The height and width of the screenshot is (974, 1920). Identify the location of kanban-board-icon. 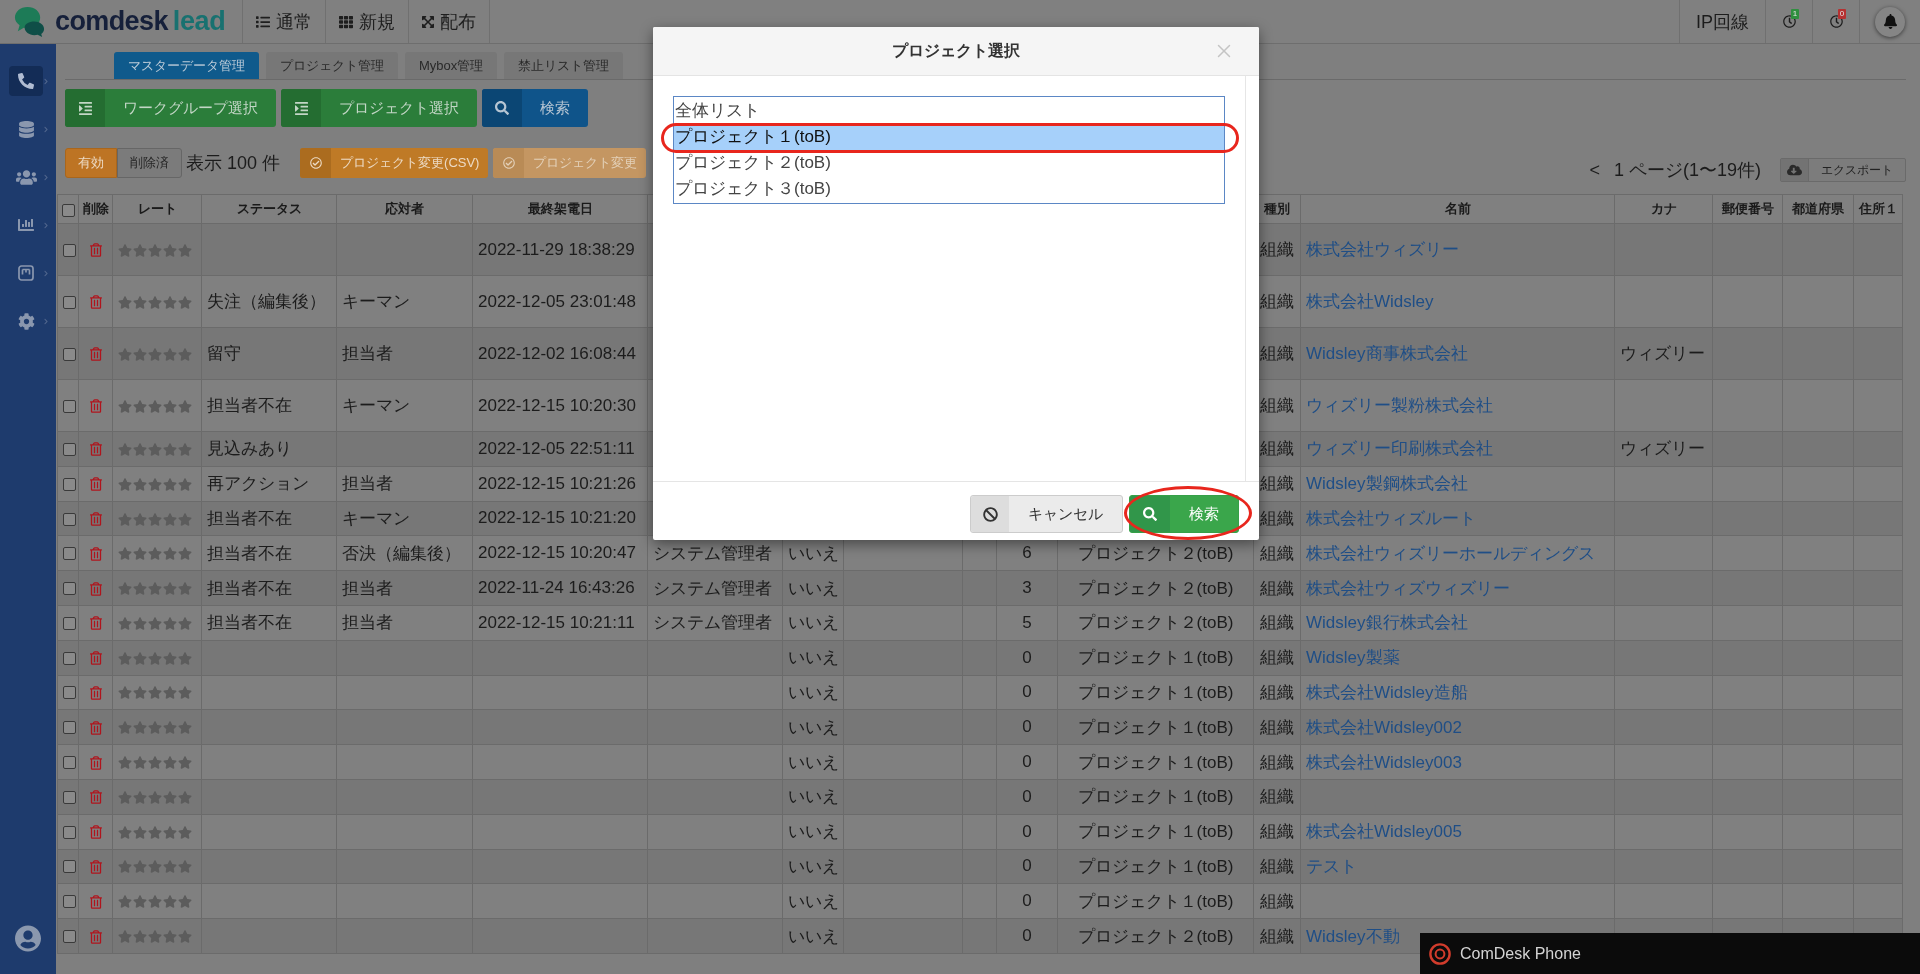
(26, 273).